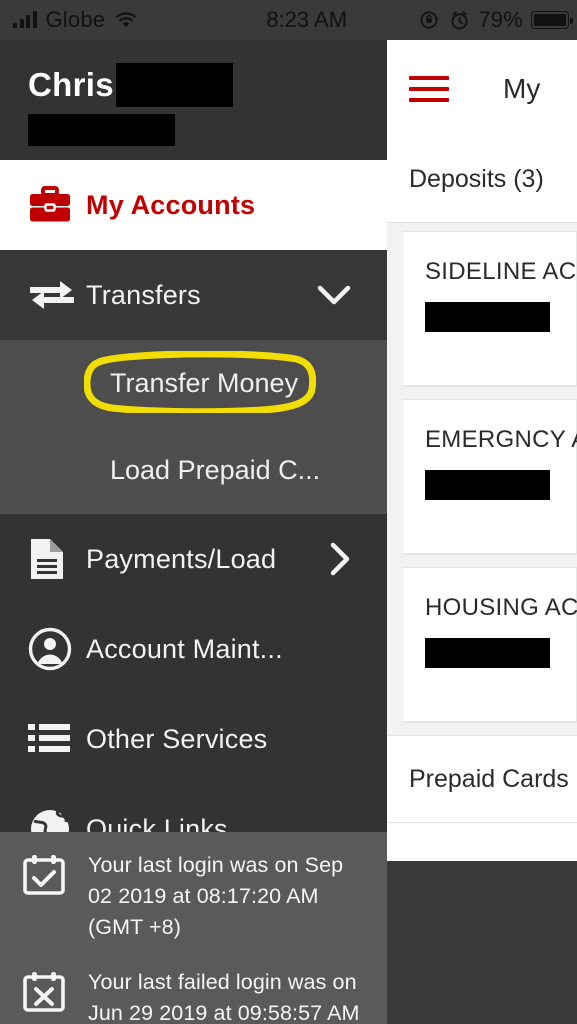  What do you see at coordinates (204, 383) in the screenshot?
I see `sidebar-subitem-label: Transfer Money` at bounding box center [204, 383].